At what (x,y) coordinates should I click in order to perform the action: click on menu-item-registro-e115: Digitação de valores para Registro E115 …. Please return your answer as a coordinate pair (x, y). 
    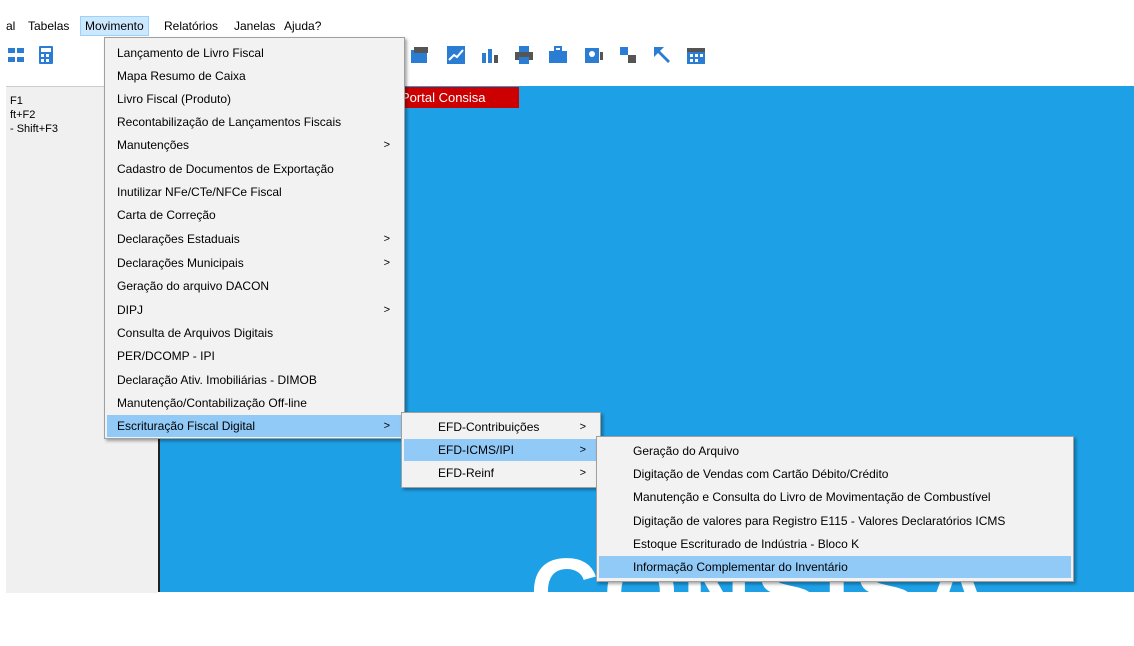
    Looking at the image, I should click on (835, 521).